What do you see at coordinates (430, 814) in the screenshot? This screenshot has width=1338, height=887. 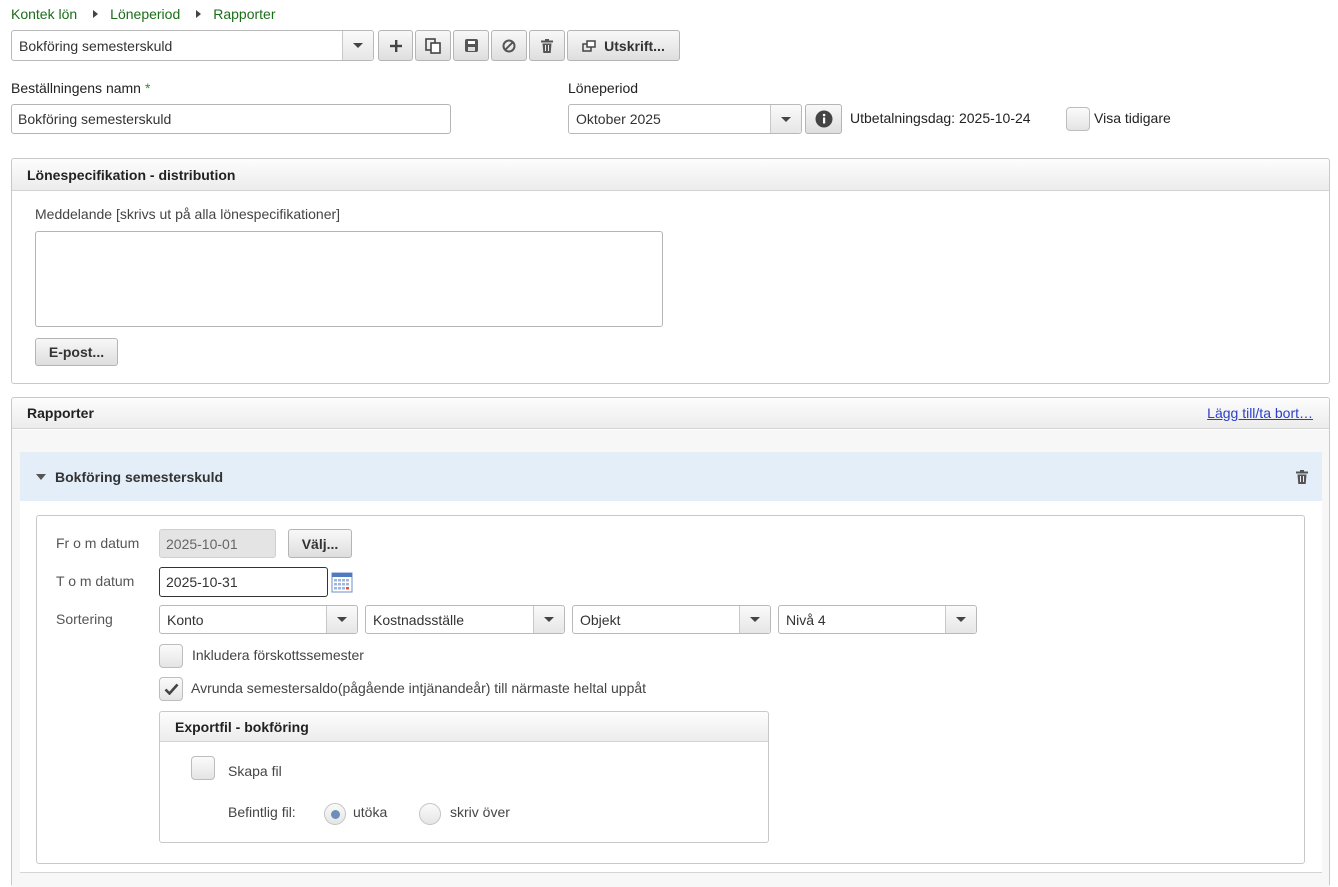 I see `radio-overwrite` at bounding box center [430, 814].